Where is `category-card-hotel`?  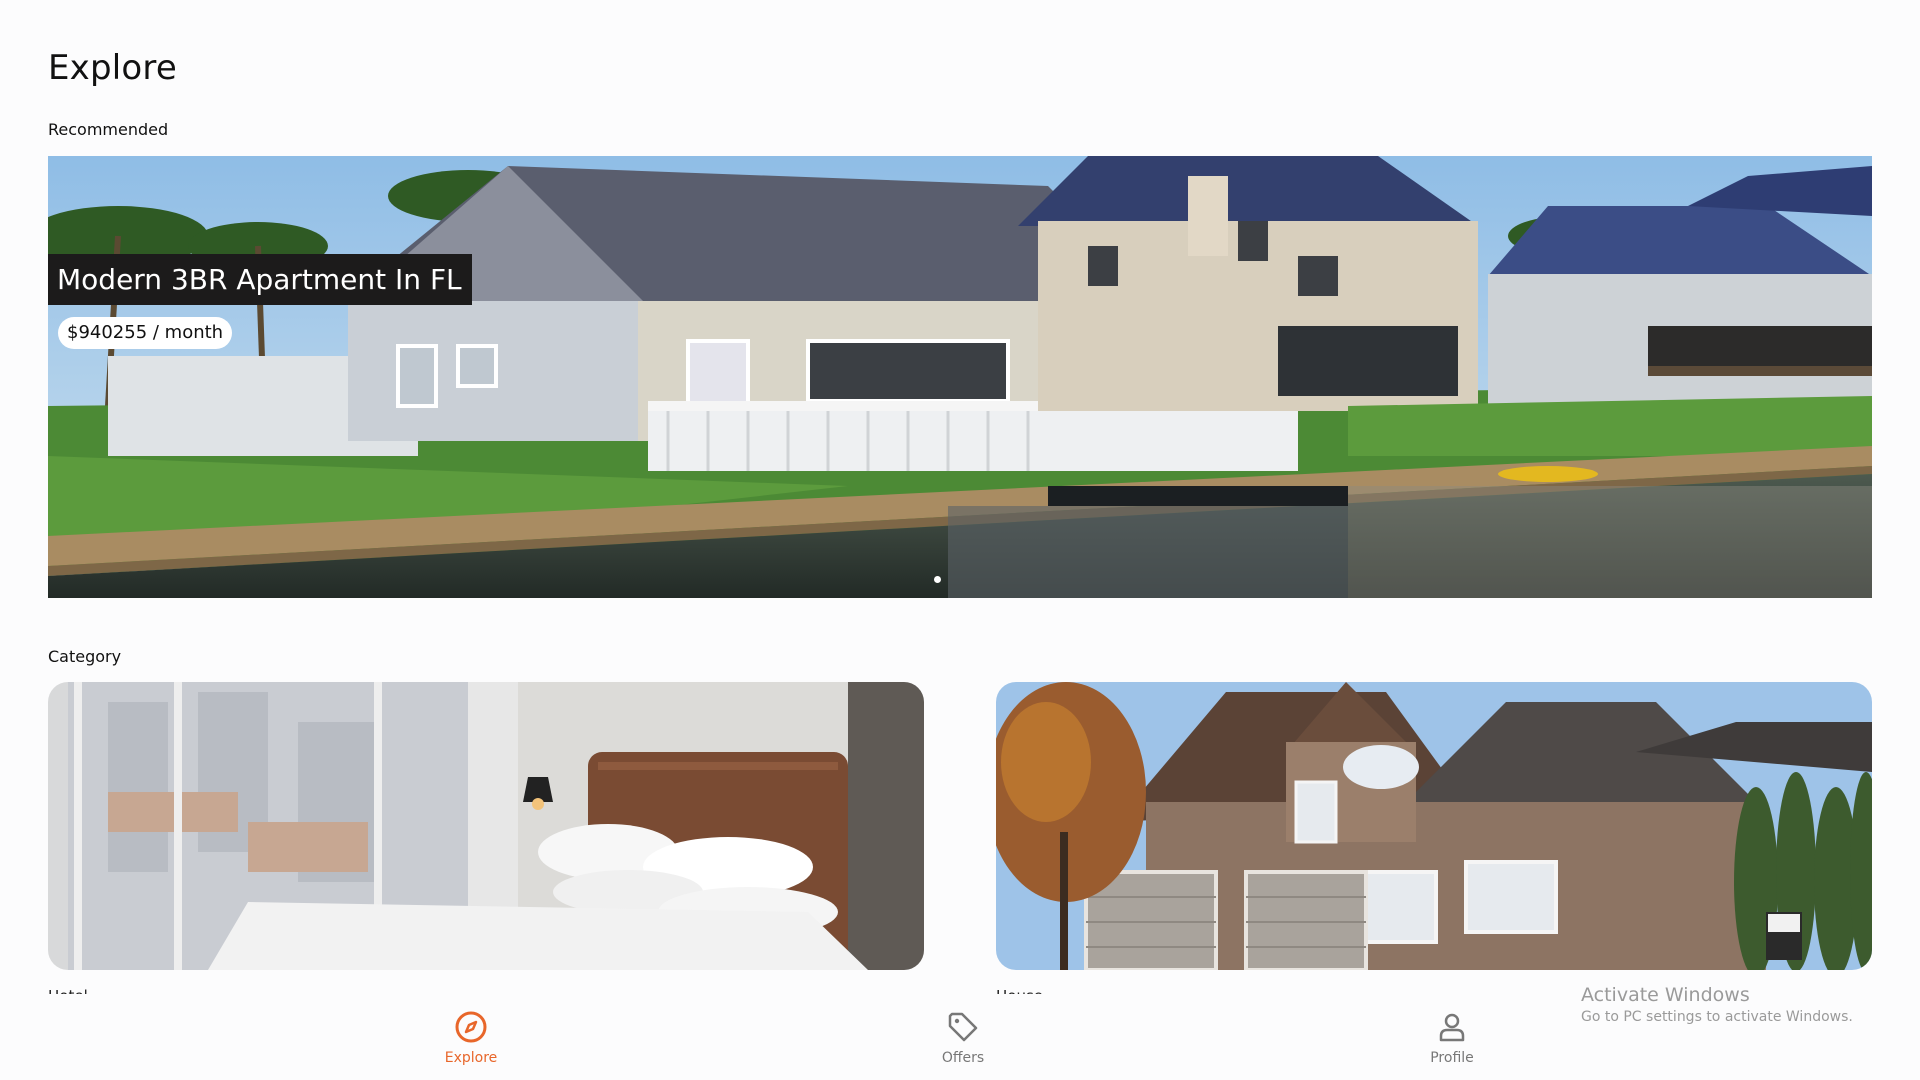
category-card-hotel is located at coordinates (486, 826).